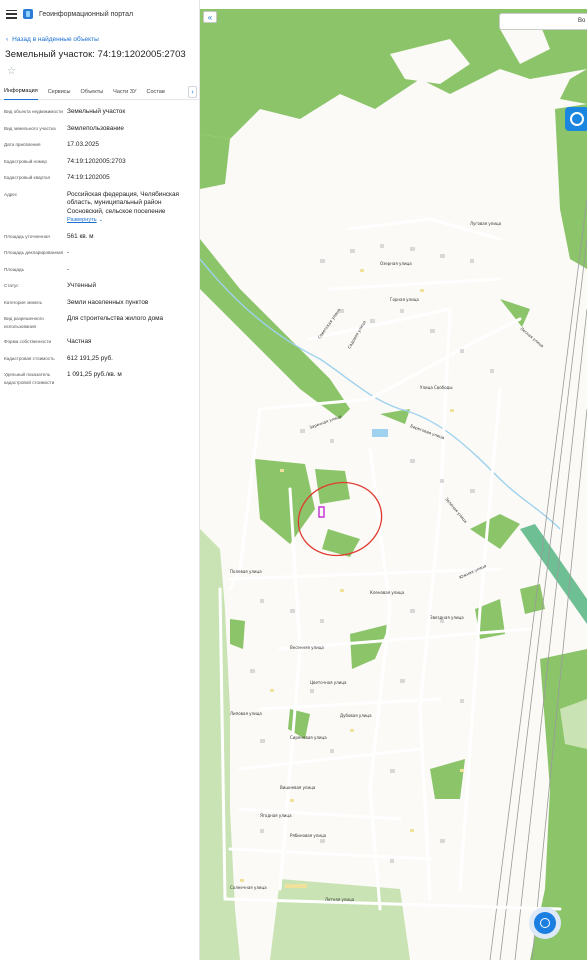 This screenshot has height=960, width=587. What do you see at coordinates (124, 92) in the screenshot?
I see `tab-parts: Части ЗУ` at bounding box center [124, 92].